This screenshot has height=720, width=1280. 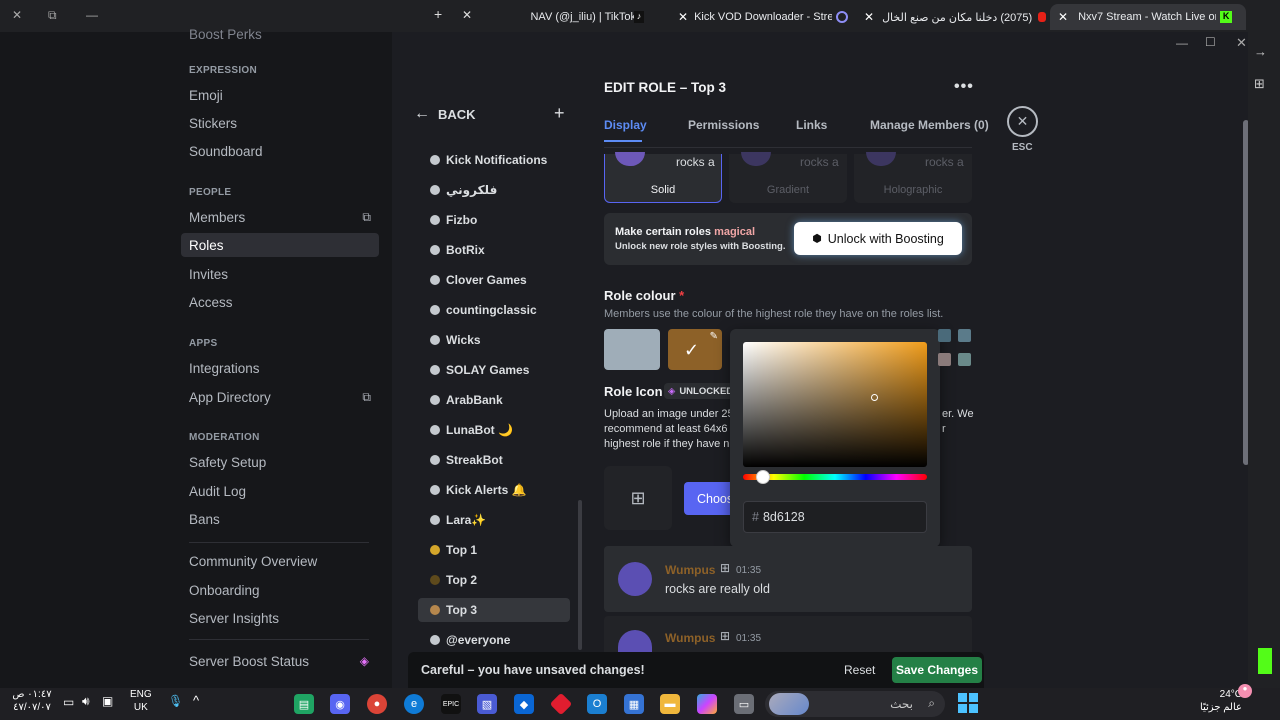 I want to click on sidebar-item-boost-perks: Boost Perks, so click(x=280, y=34).